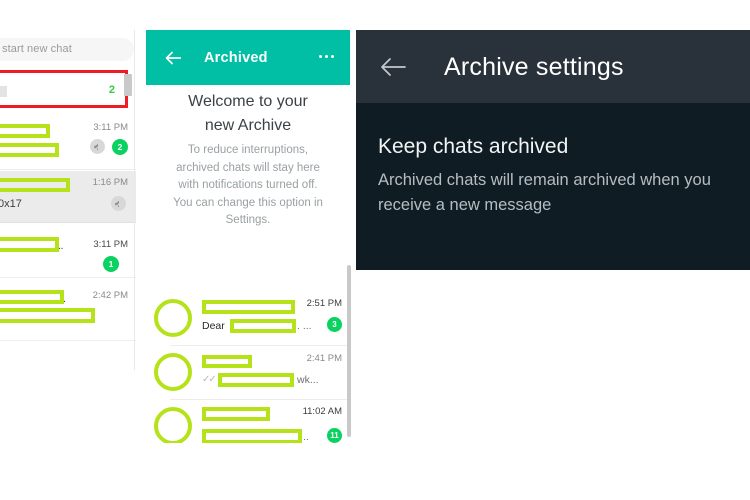 The image size is (750, 500). Describe the element at coordinates (64, 299) in the screenshot. I see `message-preview-ellipsis: .` at that location.